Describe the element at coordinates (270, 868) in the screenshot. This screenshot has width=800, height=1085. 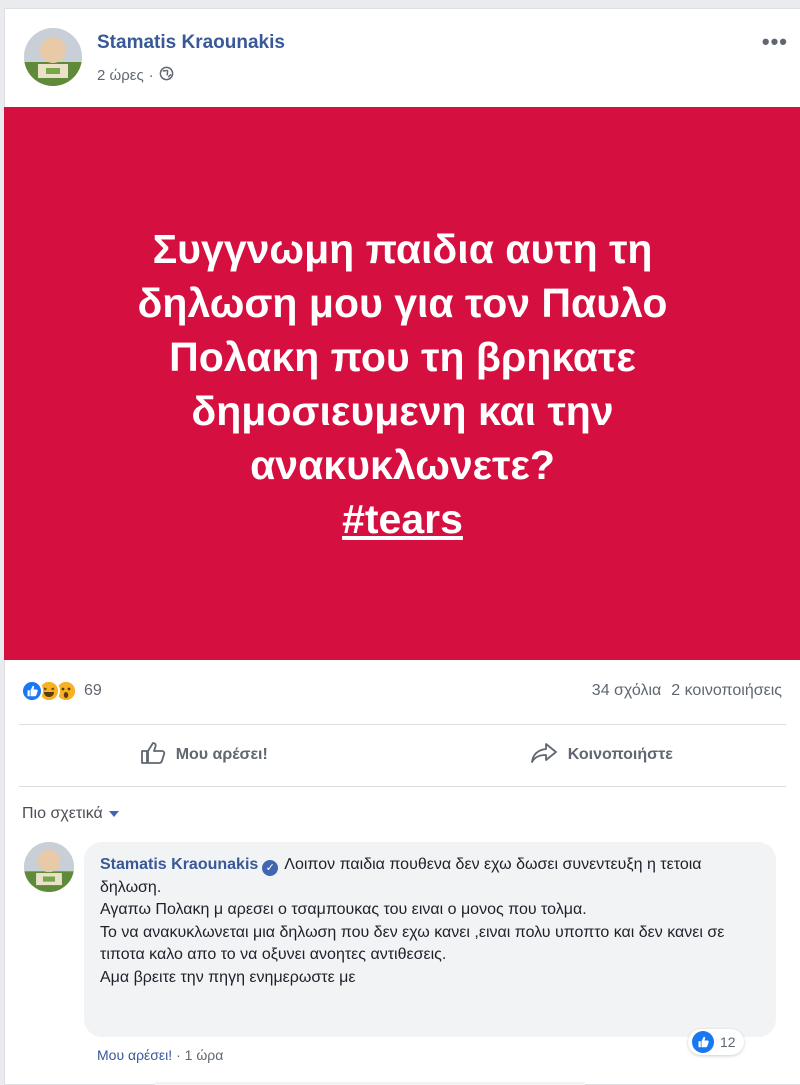
I see `verified-icon: ✓` at that location.